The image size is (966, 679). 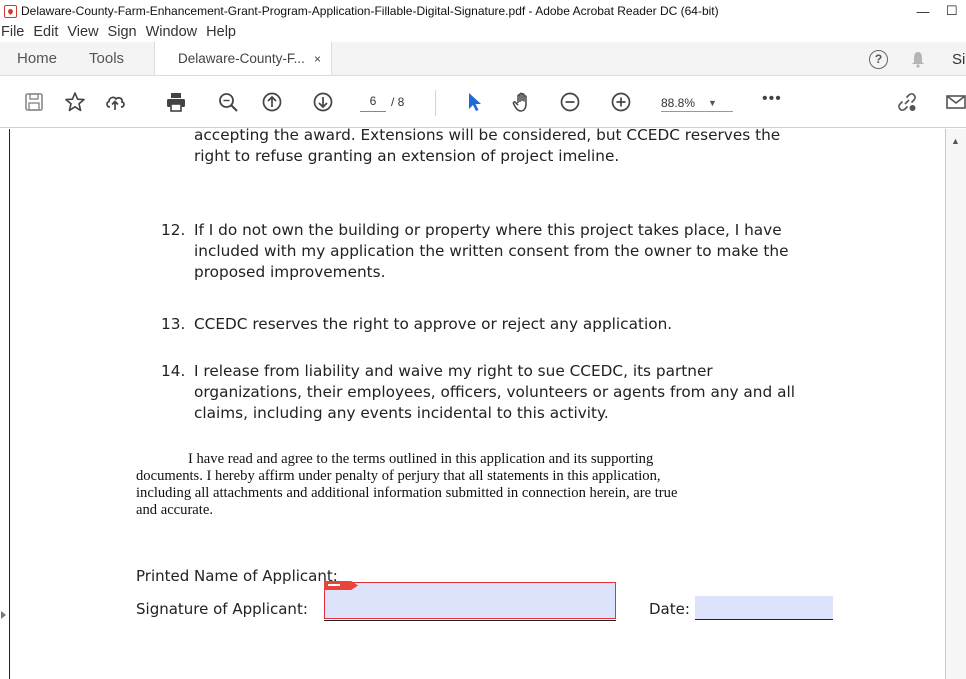 I want to click on help-icon: ?, so click(x=878, y=59).